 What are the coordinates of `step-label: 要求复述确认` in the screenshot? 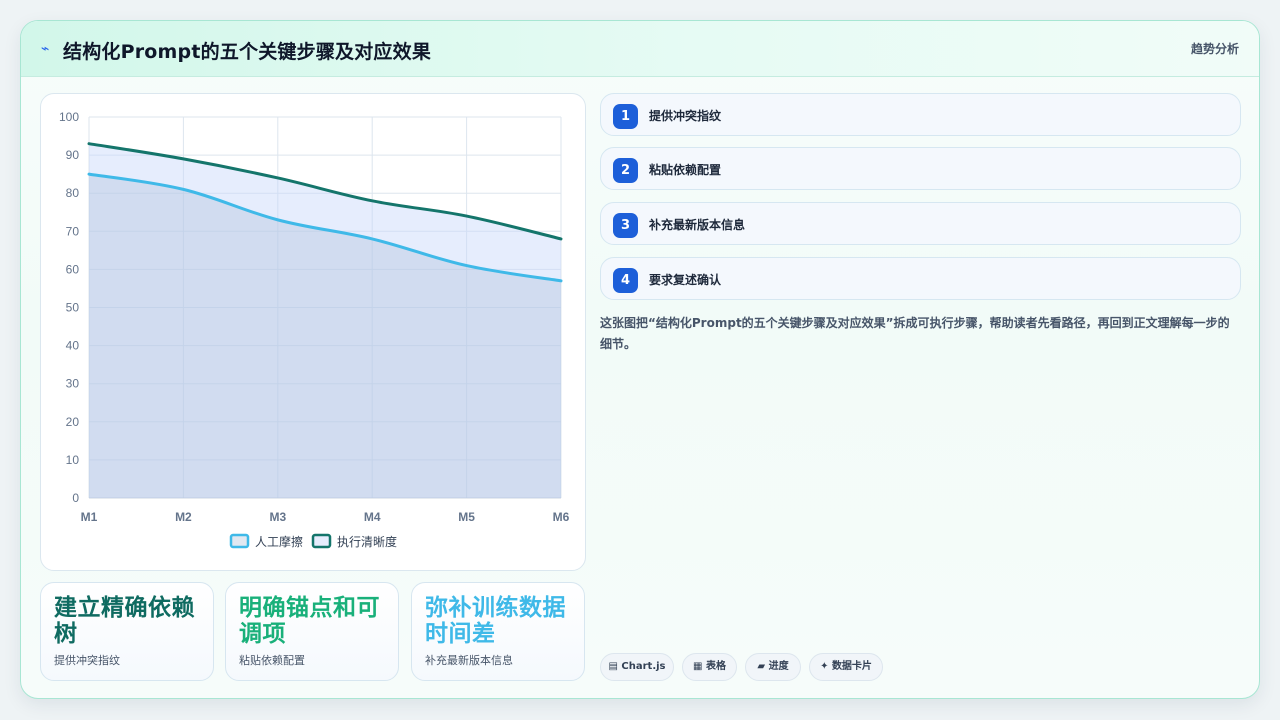 It's located at (685, 280).